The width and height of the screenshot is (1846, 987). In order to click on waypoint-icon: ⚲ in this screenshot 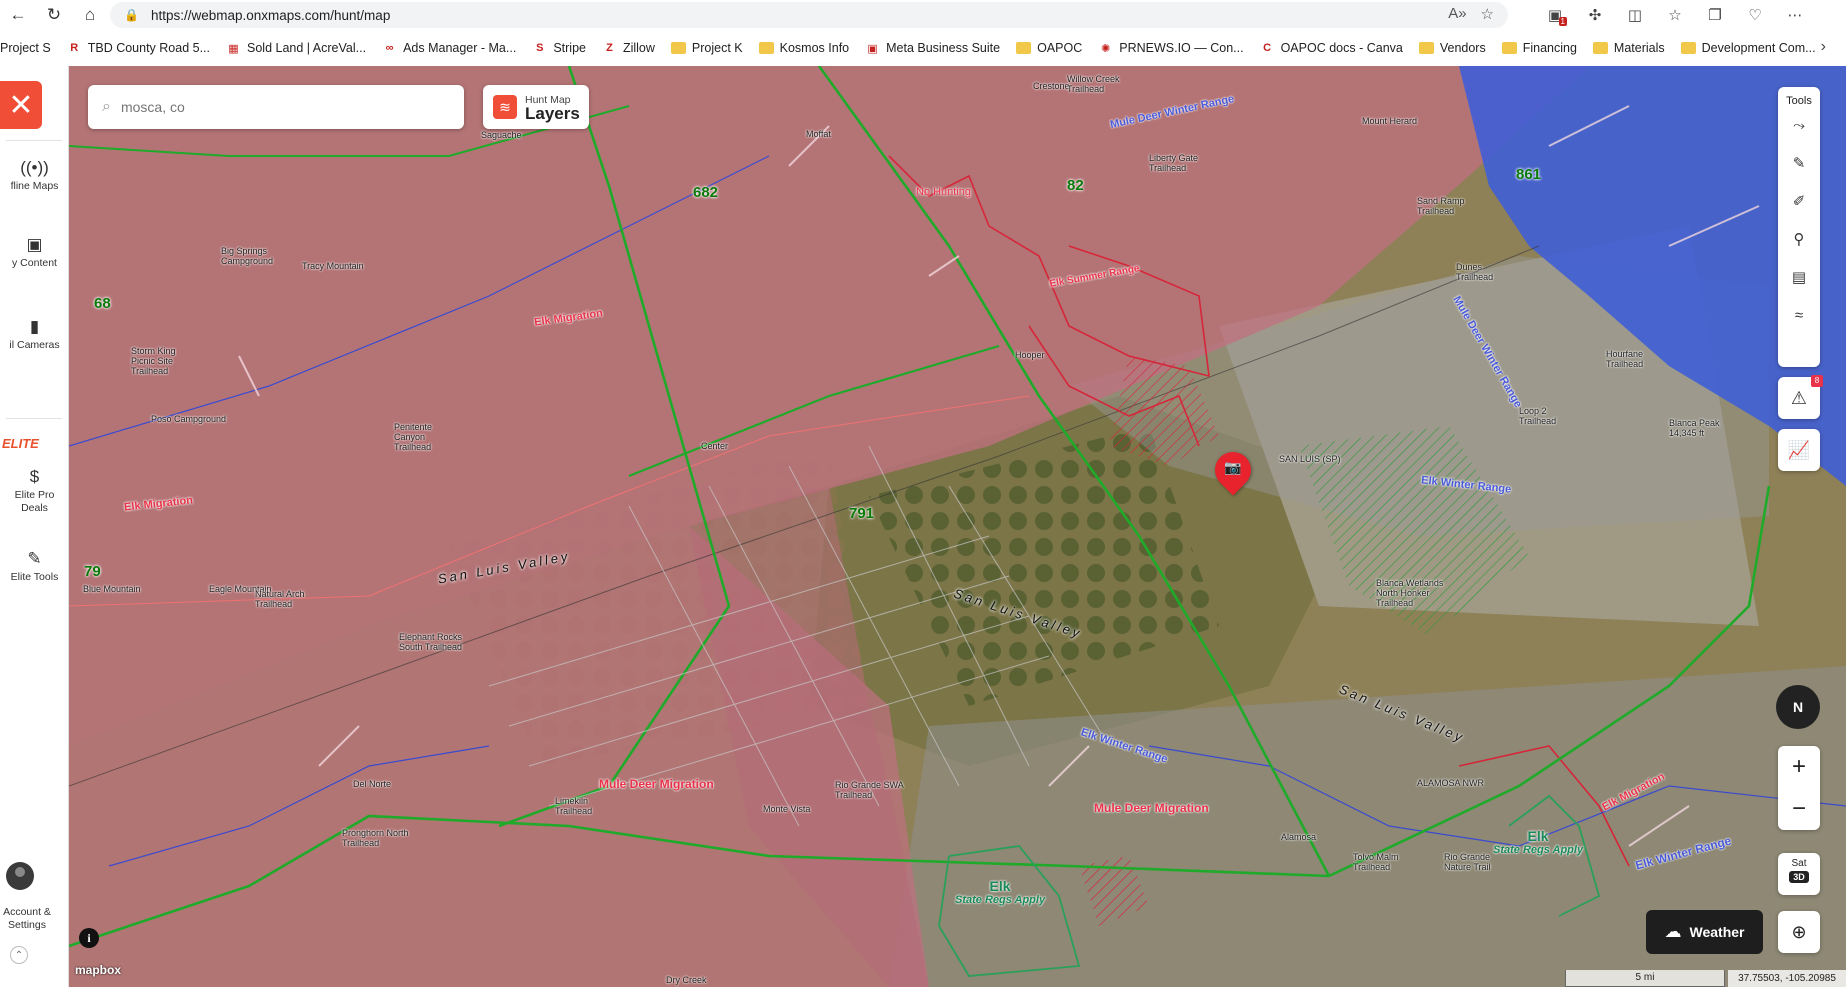, I will do `click(1799, 240)`.